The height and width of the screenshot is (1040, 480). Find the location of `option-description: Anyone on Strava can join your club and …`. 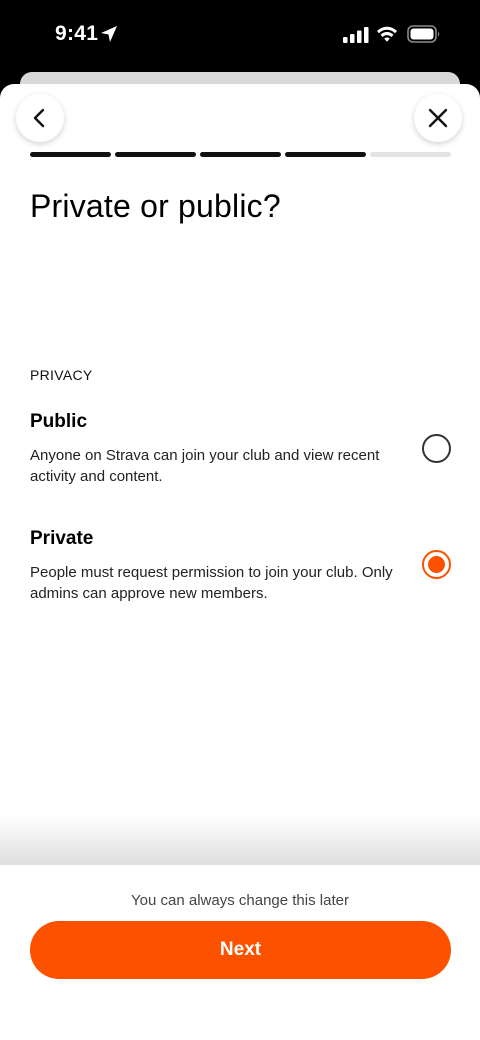

option-description: Anyone on Strava can join your club and … is located at coordinates (205, 466).